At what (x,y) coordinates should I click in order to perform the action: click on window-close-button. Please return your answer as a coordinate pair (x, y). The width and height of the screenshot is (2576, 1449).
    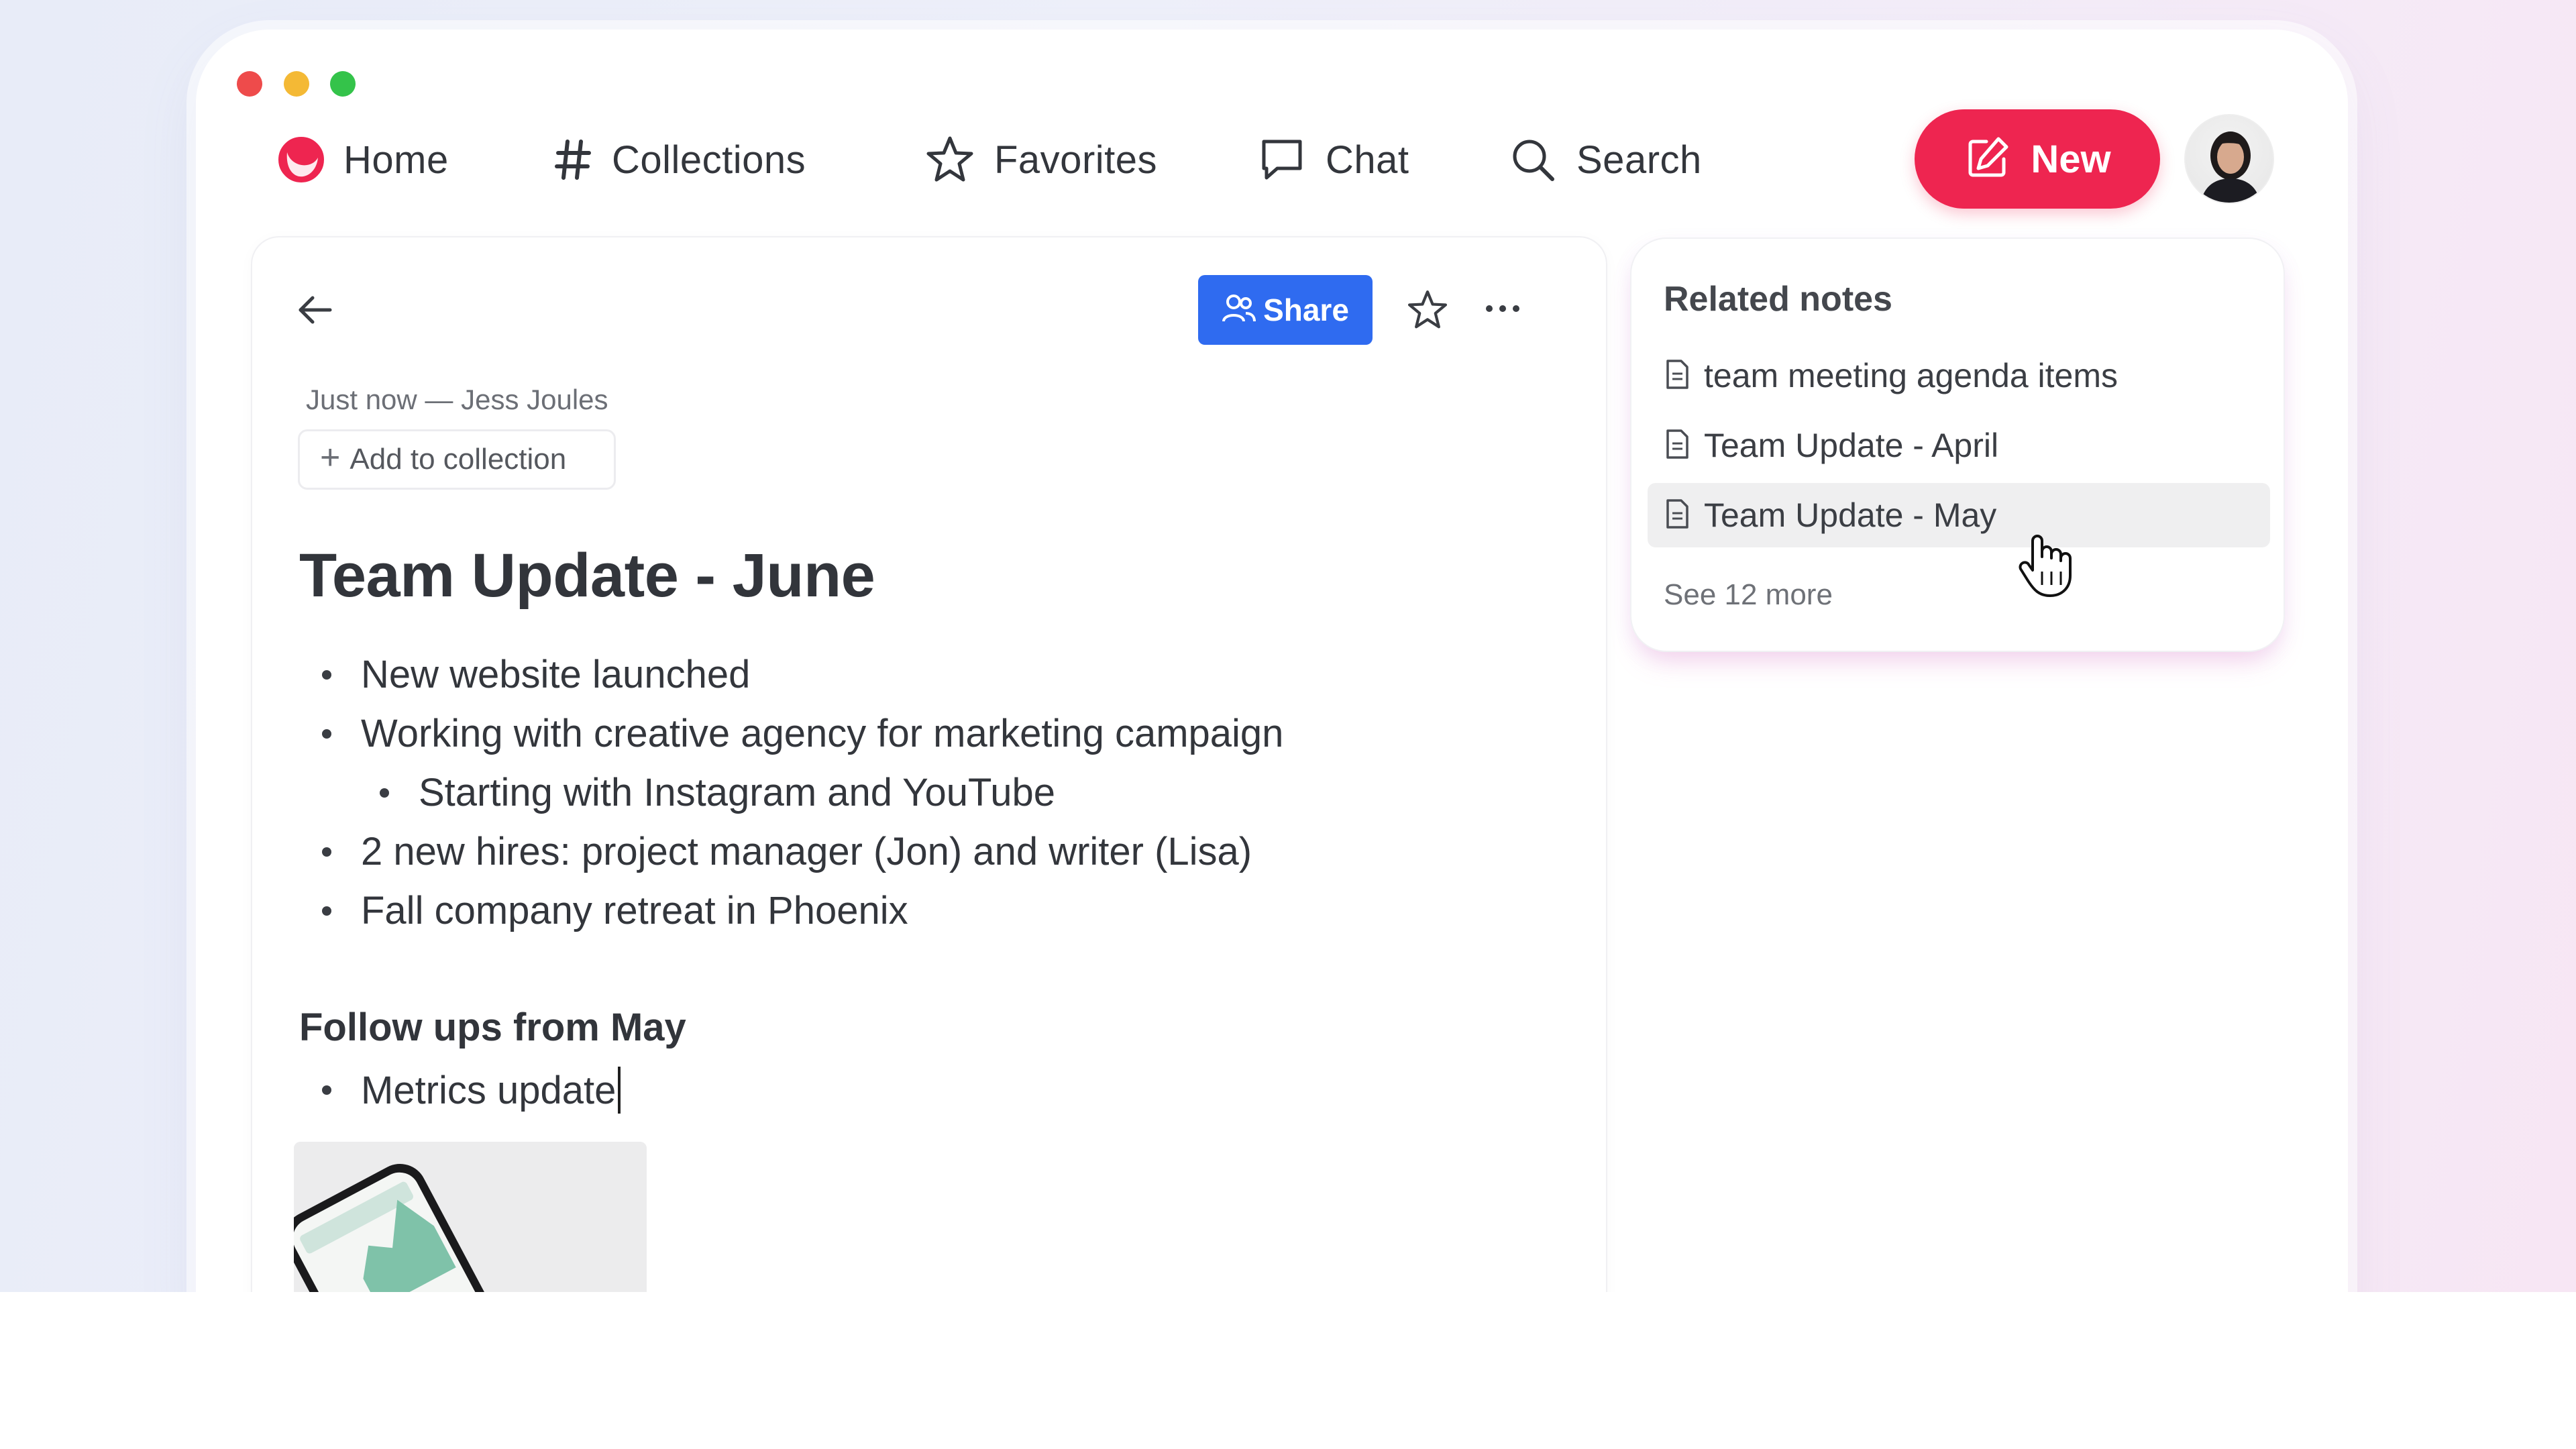
    Looking at the image, I should click on (249, 84).